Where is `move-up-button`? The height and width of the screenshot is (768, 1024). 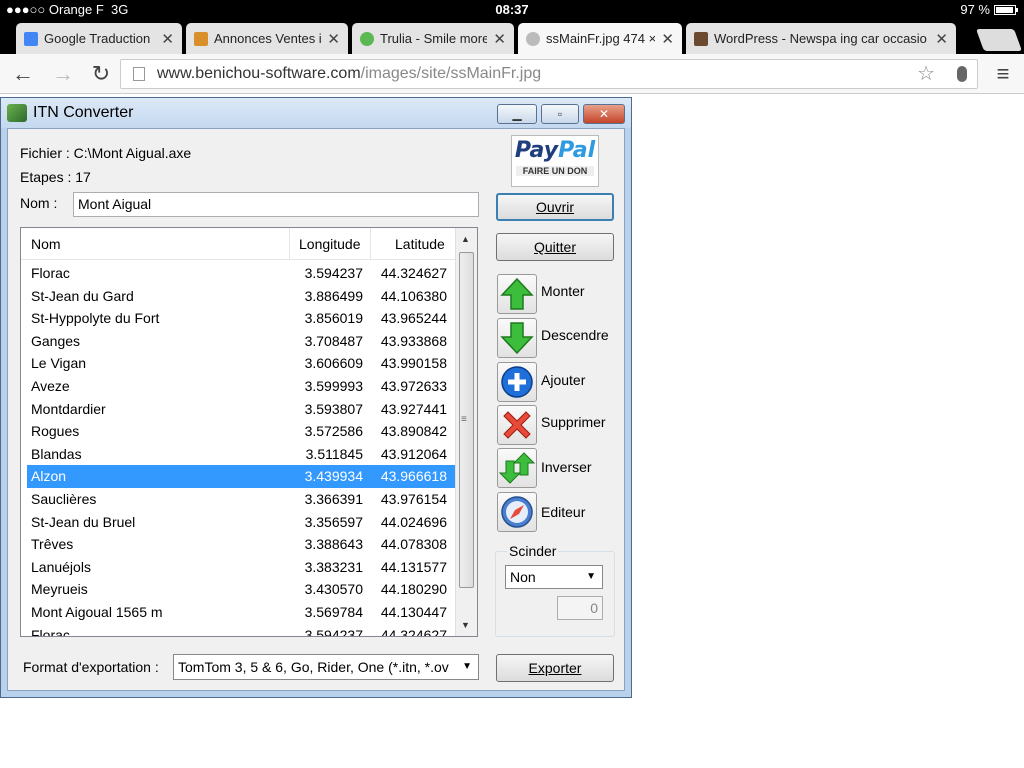 move-up-button is located at coordinates (517, 294).